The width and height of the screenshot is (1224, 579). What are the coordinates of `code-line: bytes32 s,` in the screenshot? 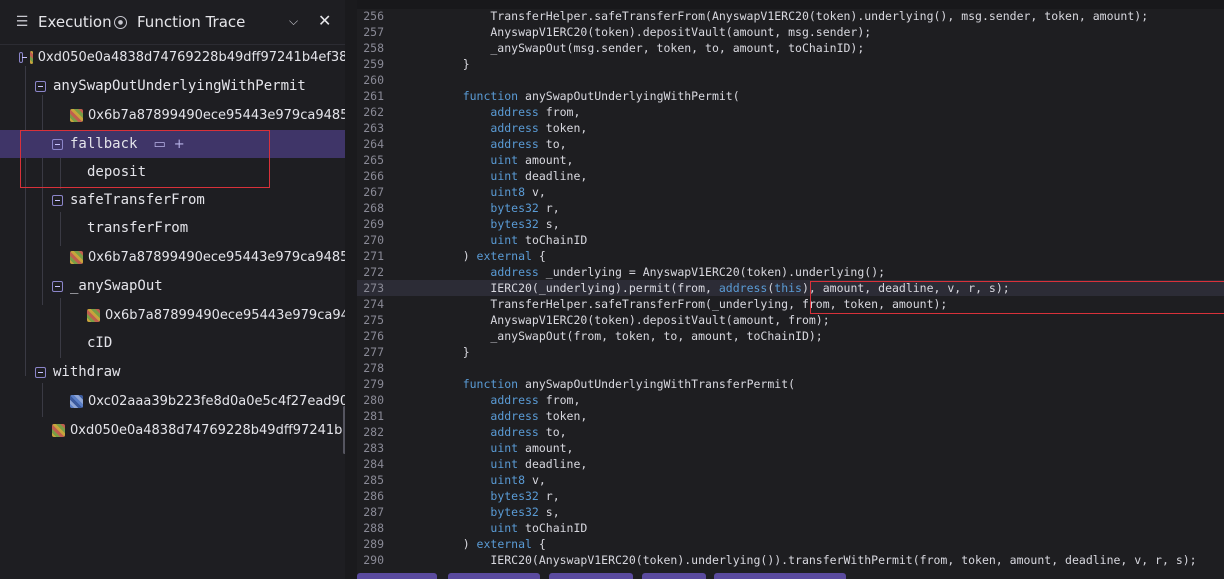 It's located at (525, 224).